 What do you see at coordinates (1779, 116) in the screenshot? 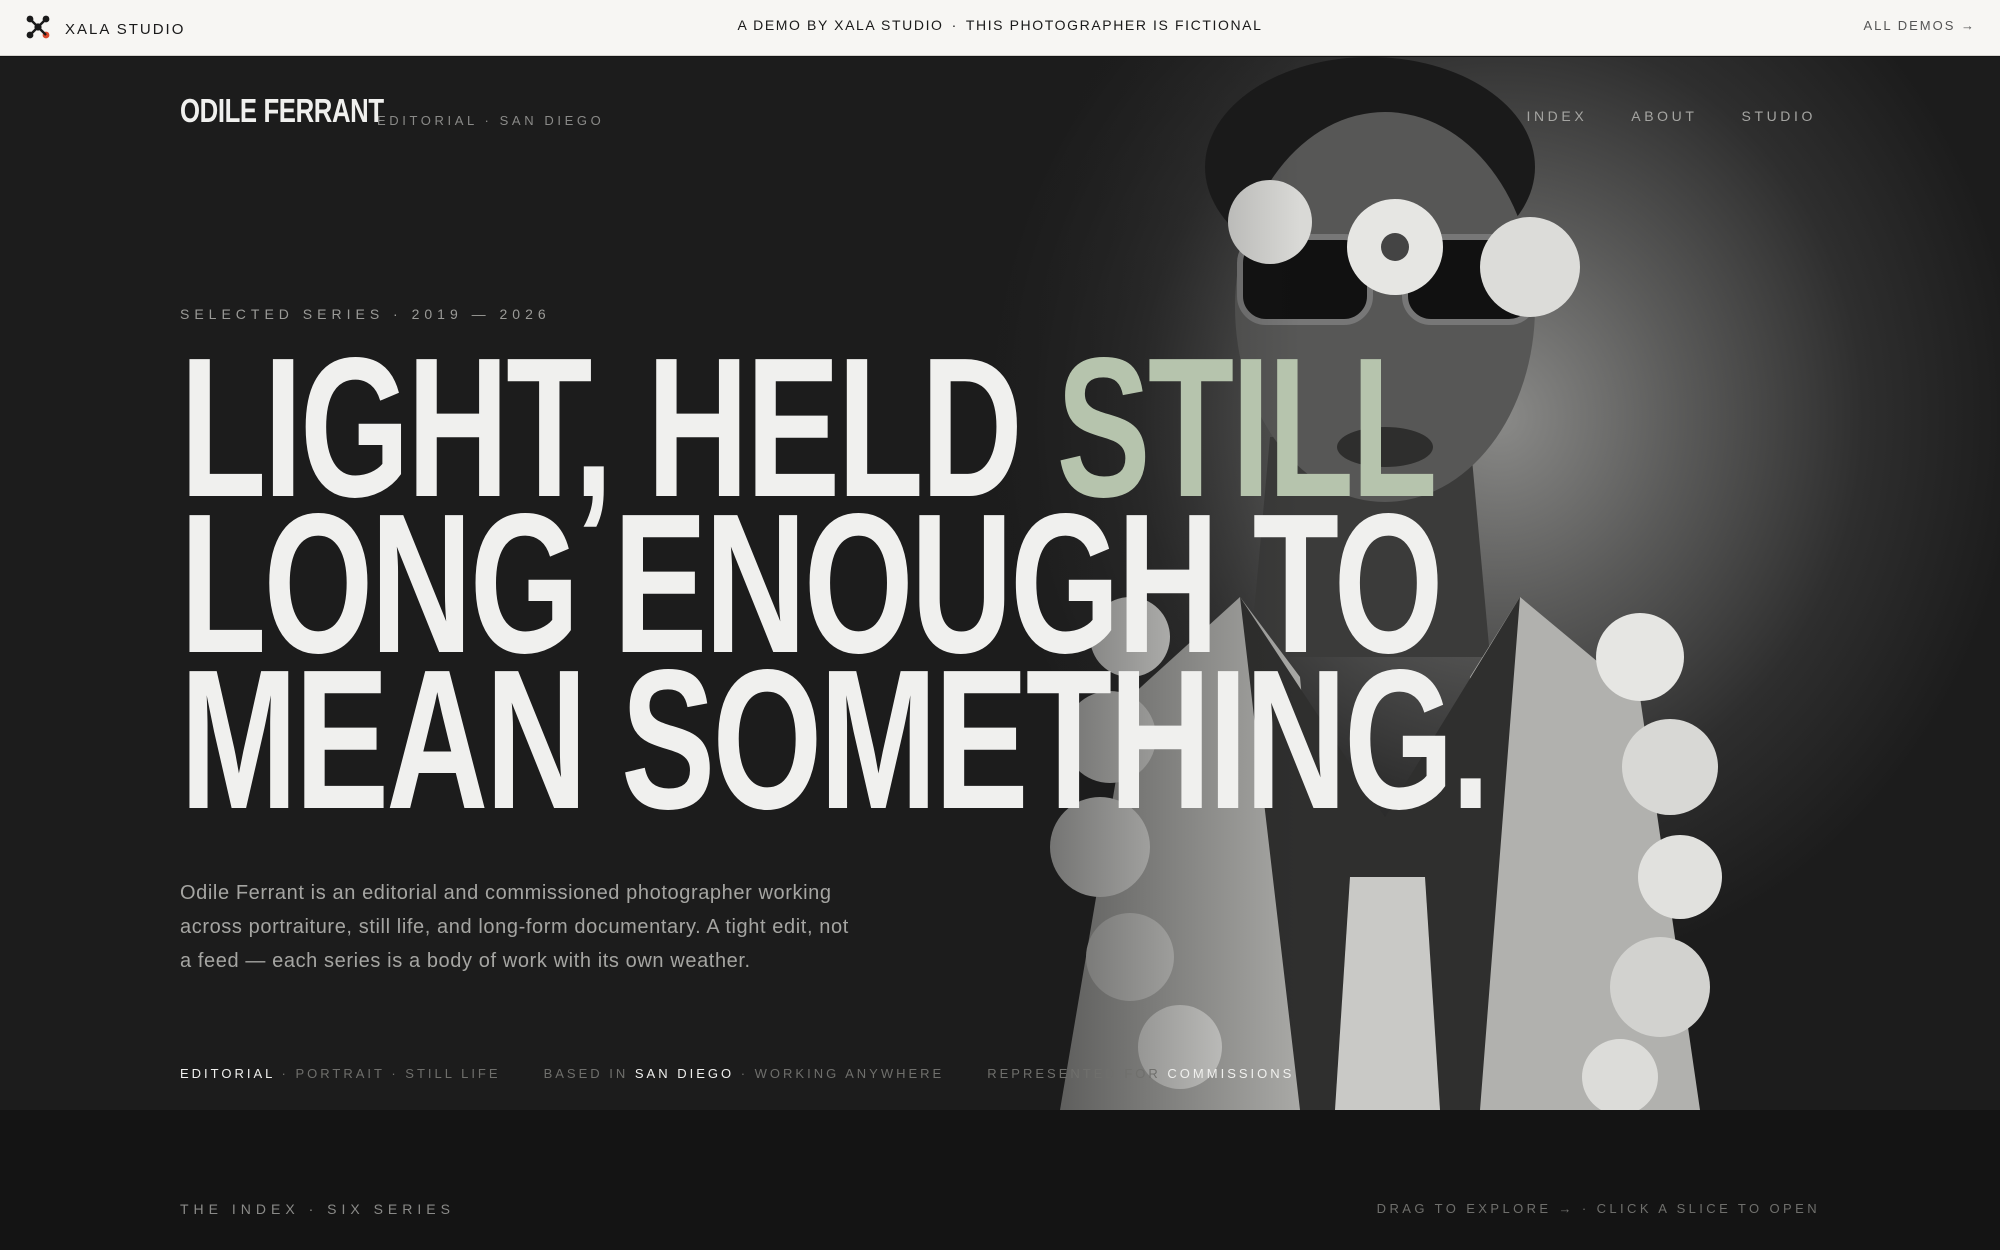
I see `nav-studio: STUDIO` at bounding box center [1779, 116].